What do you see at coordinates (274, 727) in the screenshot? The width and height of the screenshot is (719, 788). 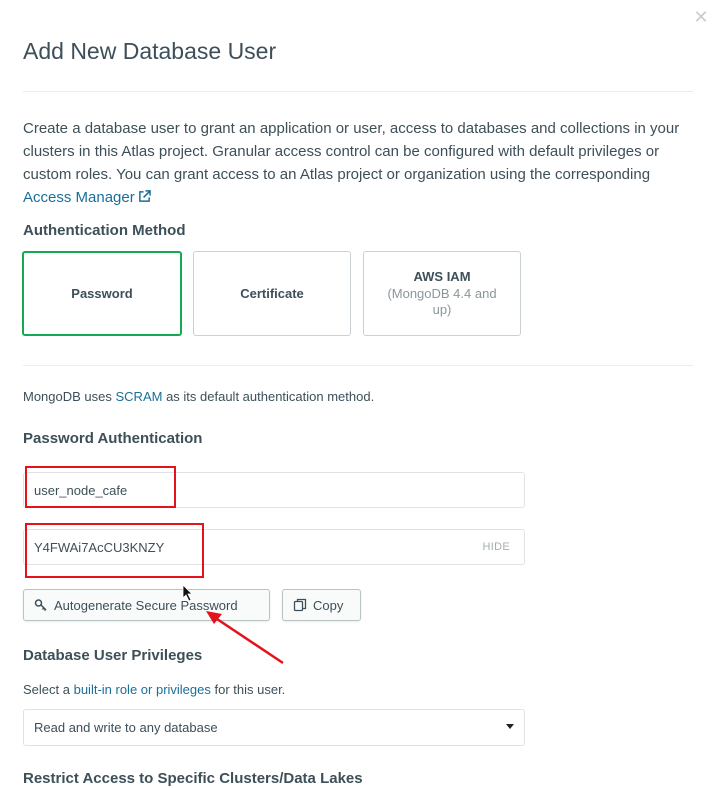 I see `role-select: Read and write to any database` at bounding box center [274, 727].